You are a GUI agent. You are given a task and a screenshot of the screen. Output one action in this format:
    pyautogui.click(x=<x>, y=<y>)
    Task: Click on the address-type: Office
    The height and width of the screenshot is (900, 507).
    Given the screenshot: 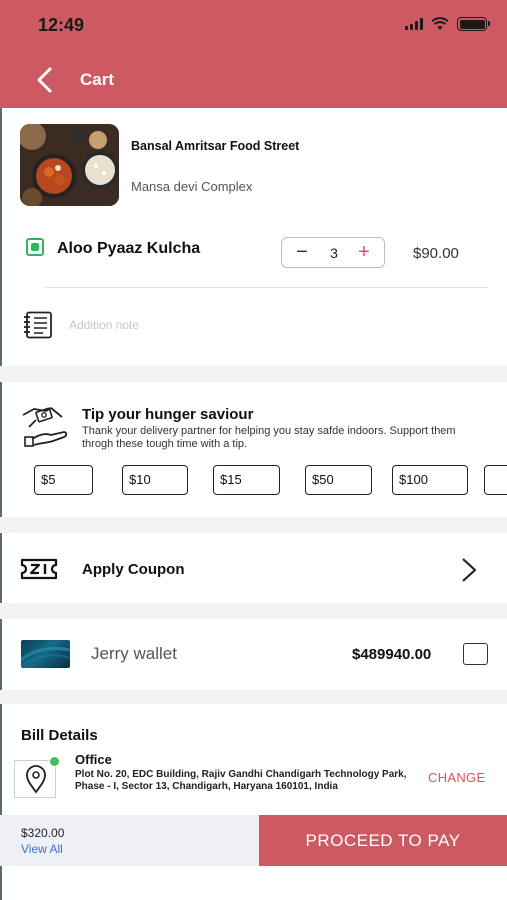 What is the action you would take?
    pyautogui.click(x=93, y=759)
    